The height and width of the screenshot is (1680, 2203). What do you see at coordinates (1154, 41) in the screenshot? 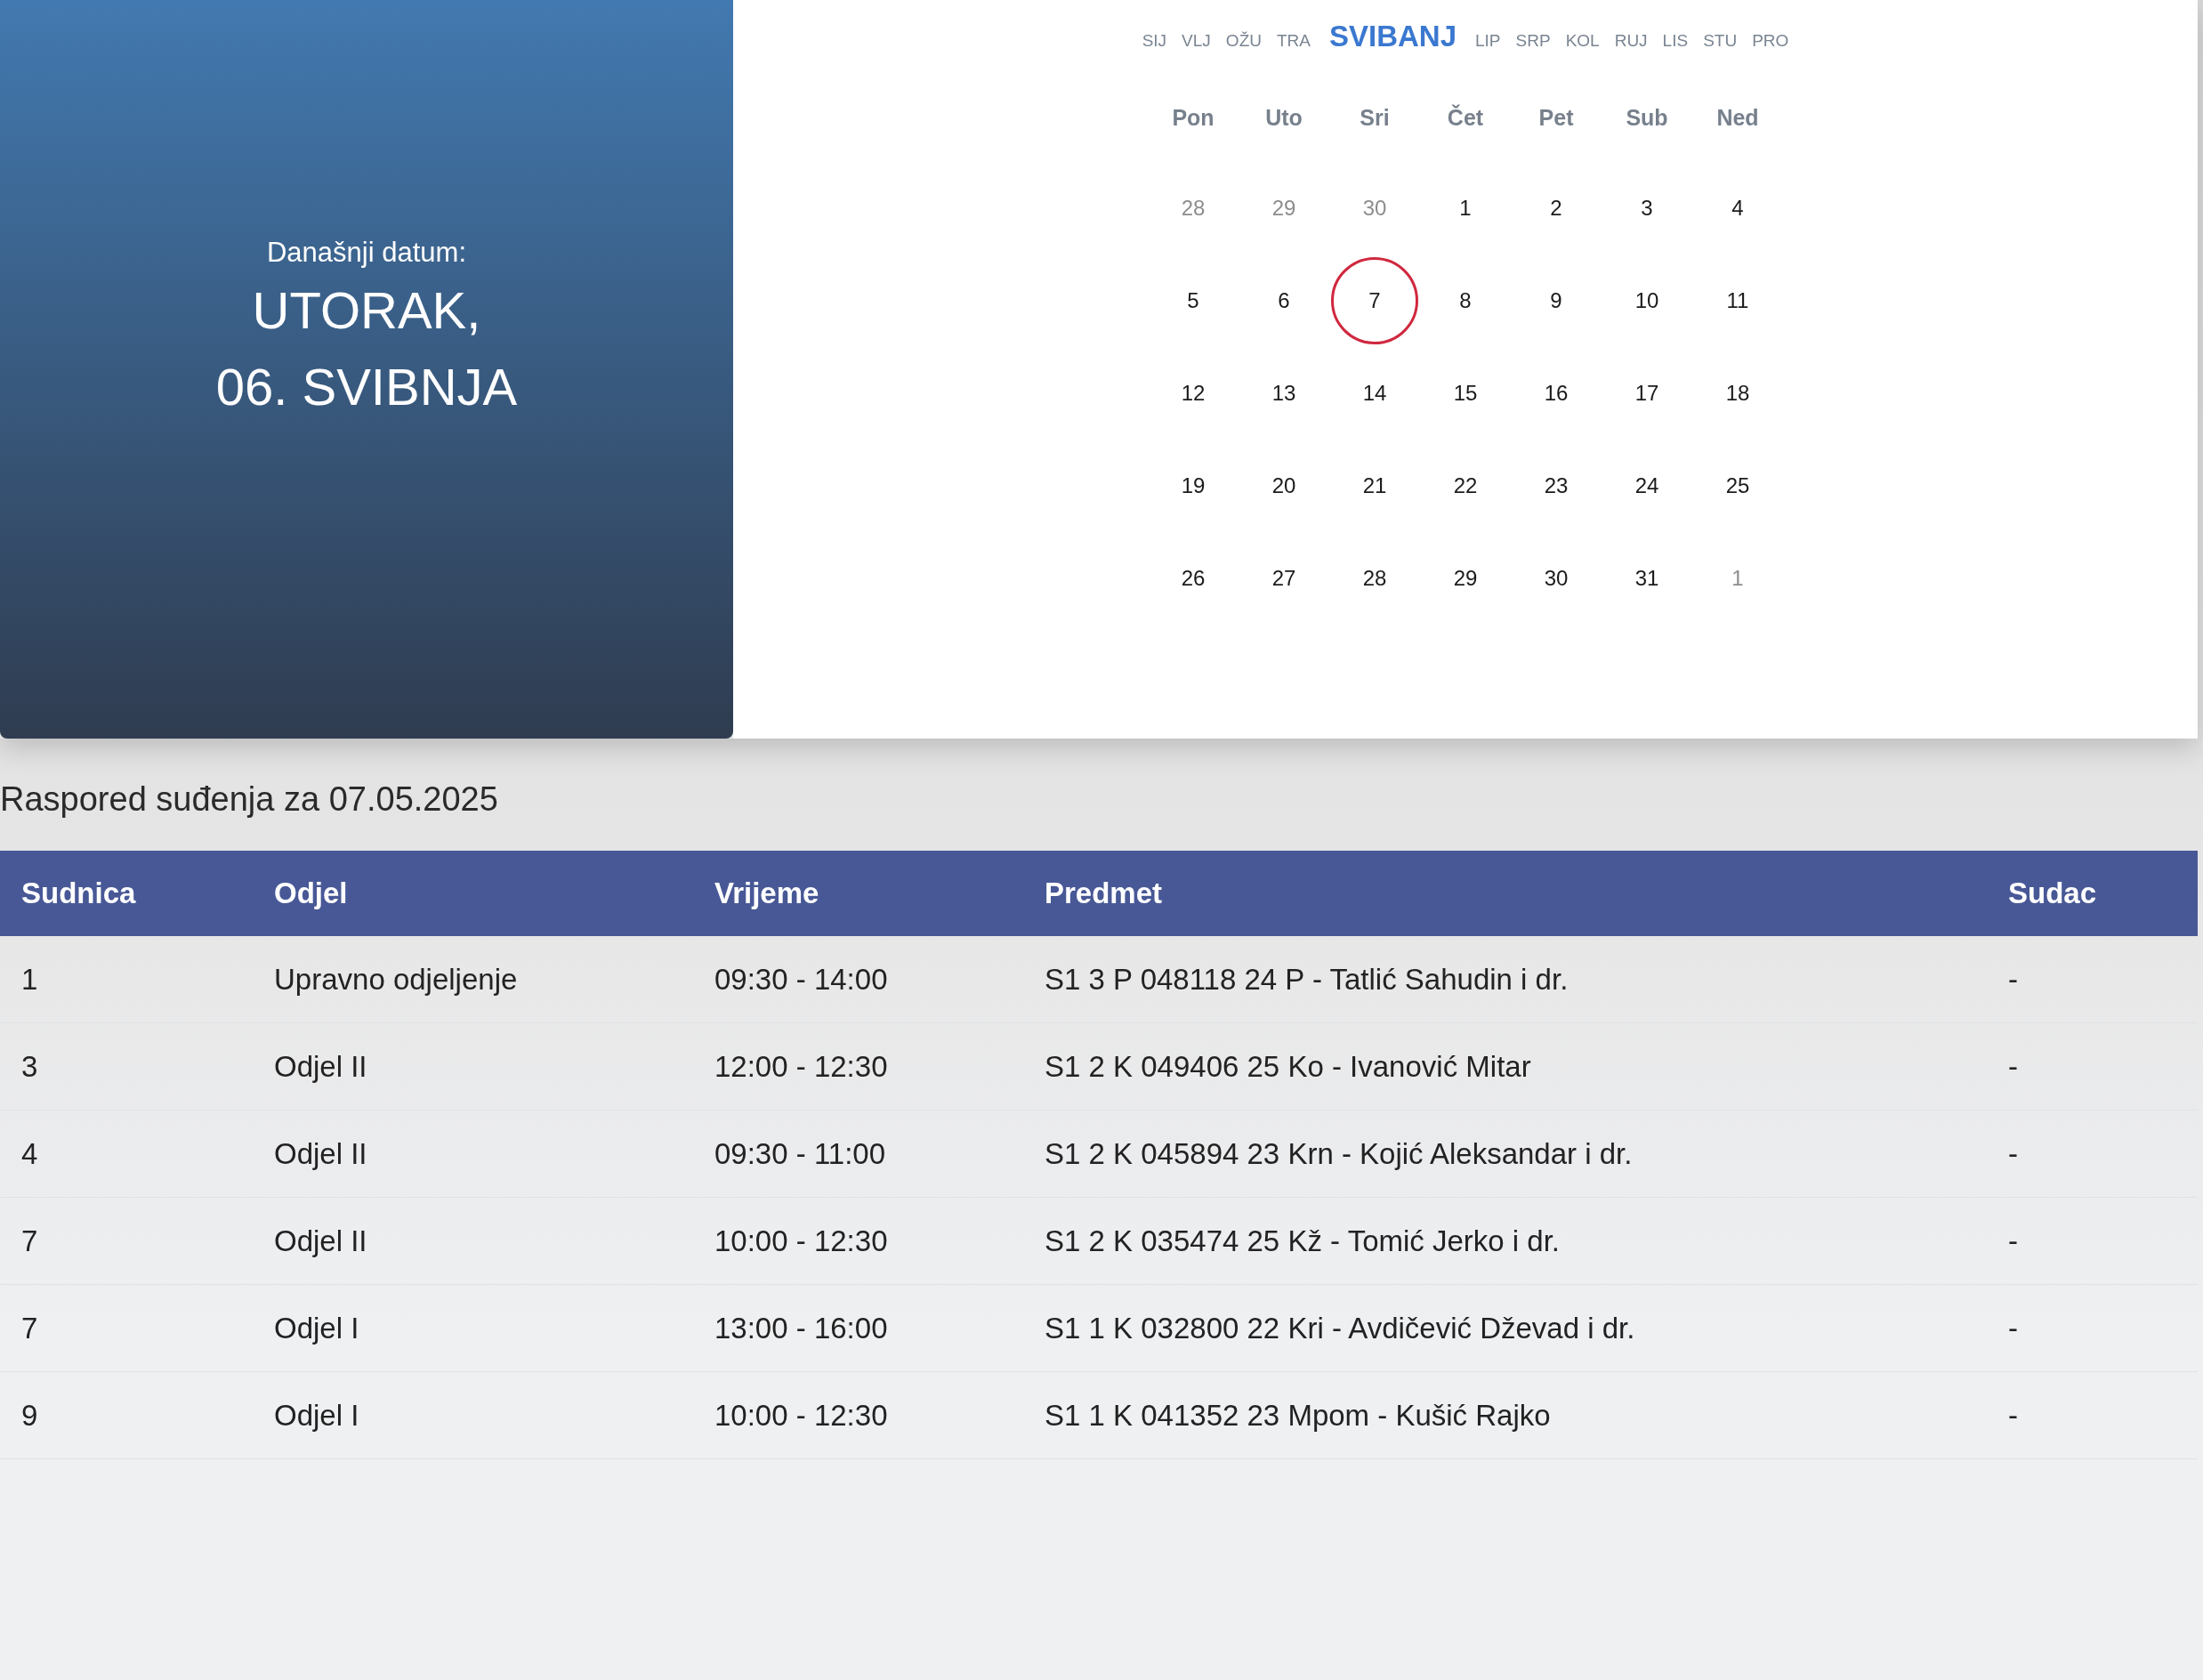
I see `month-tab: SIJ` at bounding box center [1154, 41].